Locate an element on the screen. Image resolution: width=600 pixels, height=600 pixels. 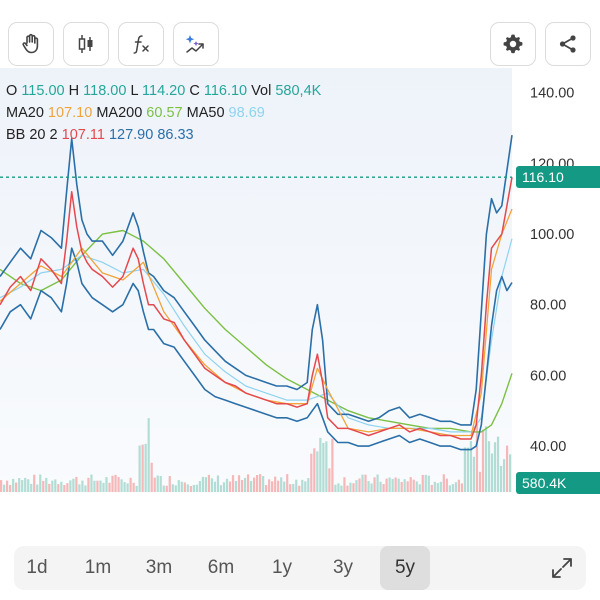
indicators-button is located at coordinates (141, 44).